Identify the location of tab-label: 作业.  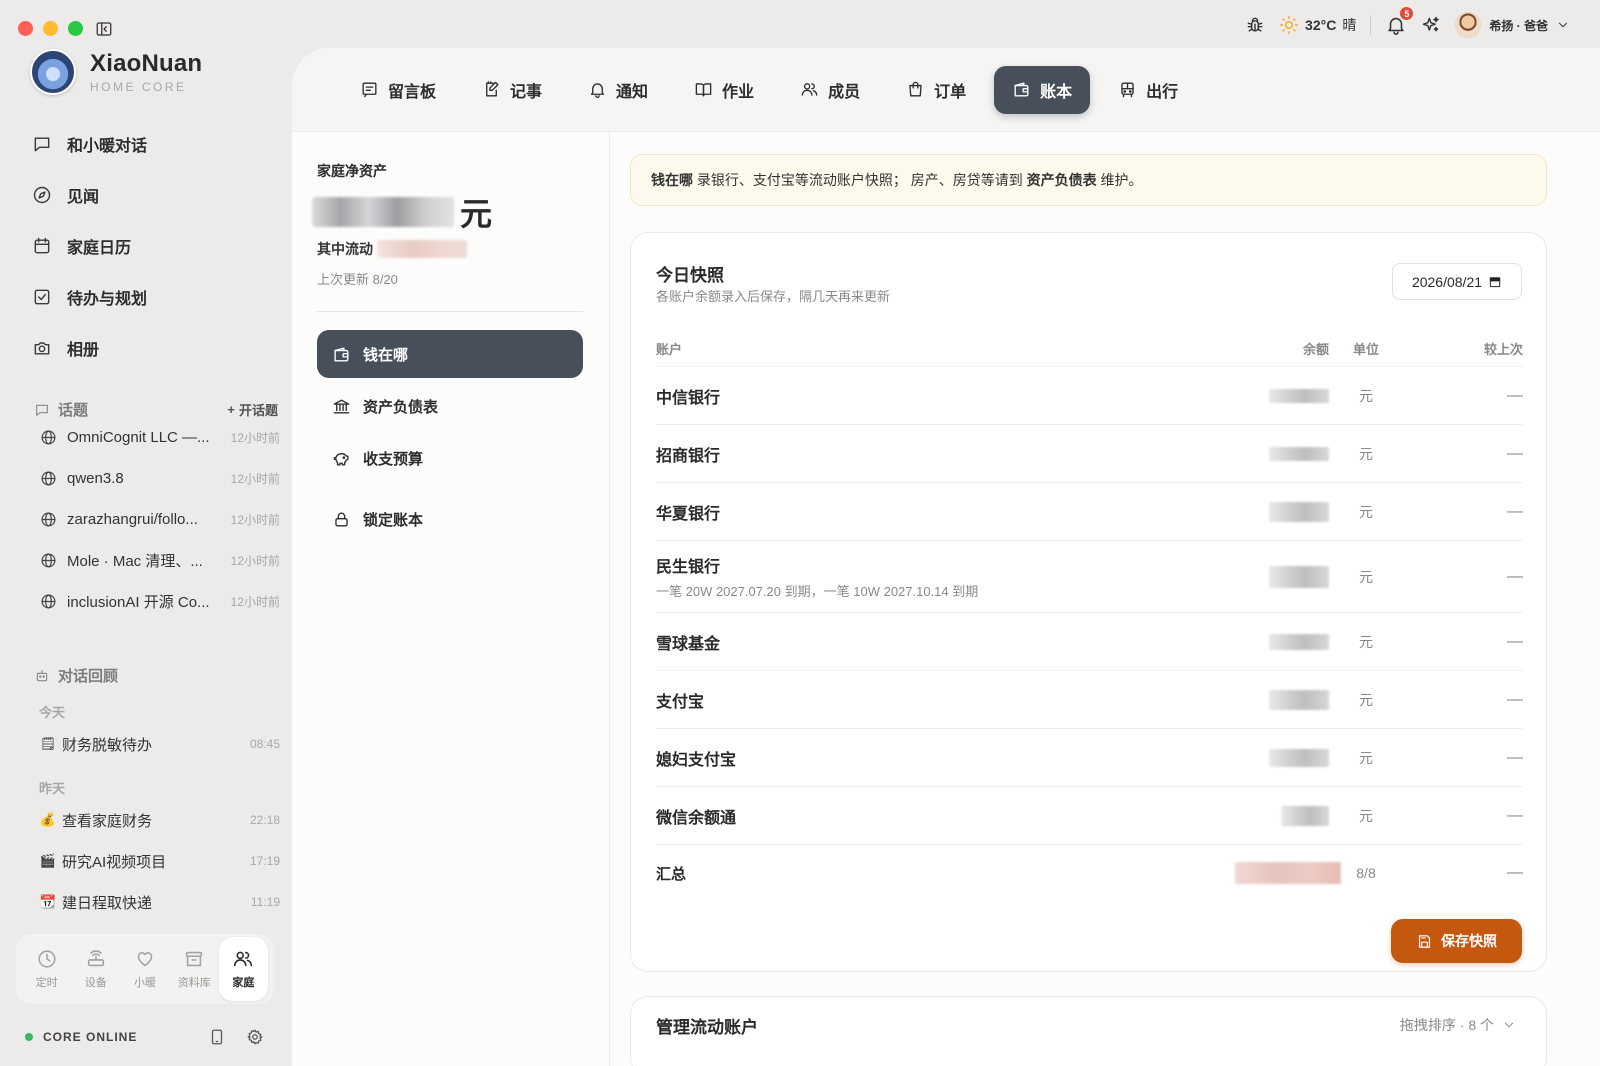
(738, 92).